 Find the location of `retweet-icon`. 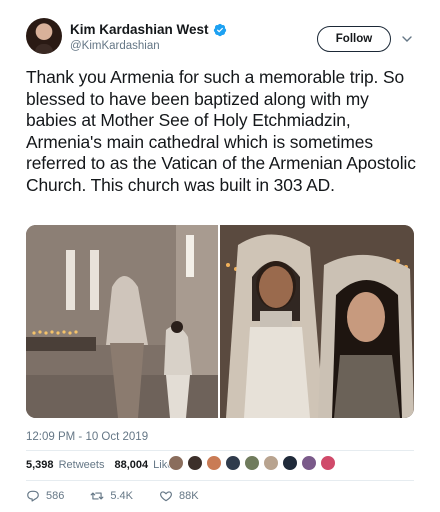

retweet-icon is located at coordinates (97, 496).